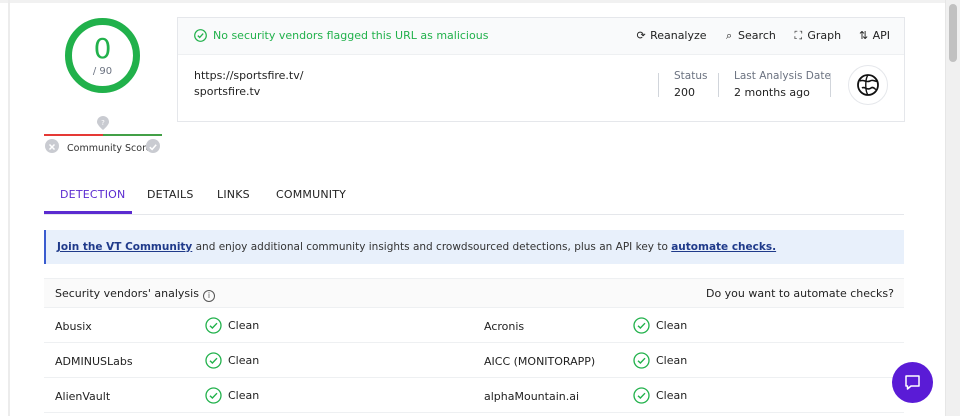  I want to click on left-edge, so click(9, 208).